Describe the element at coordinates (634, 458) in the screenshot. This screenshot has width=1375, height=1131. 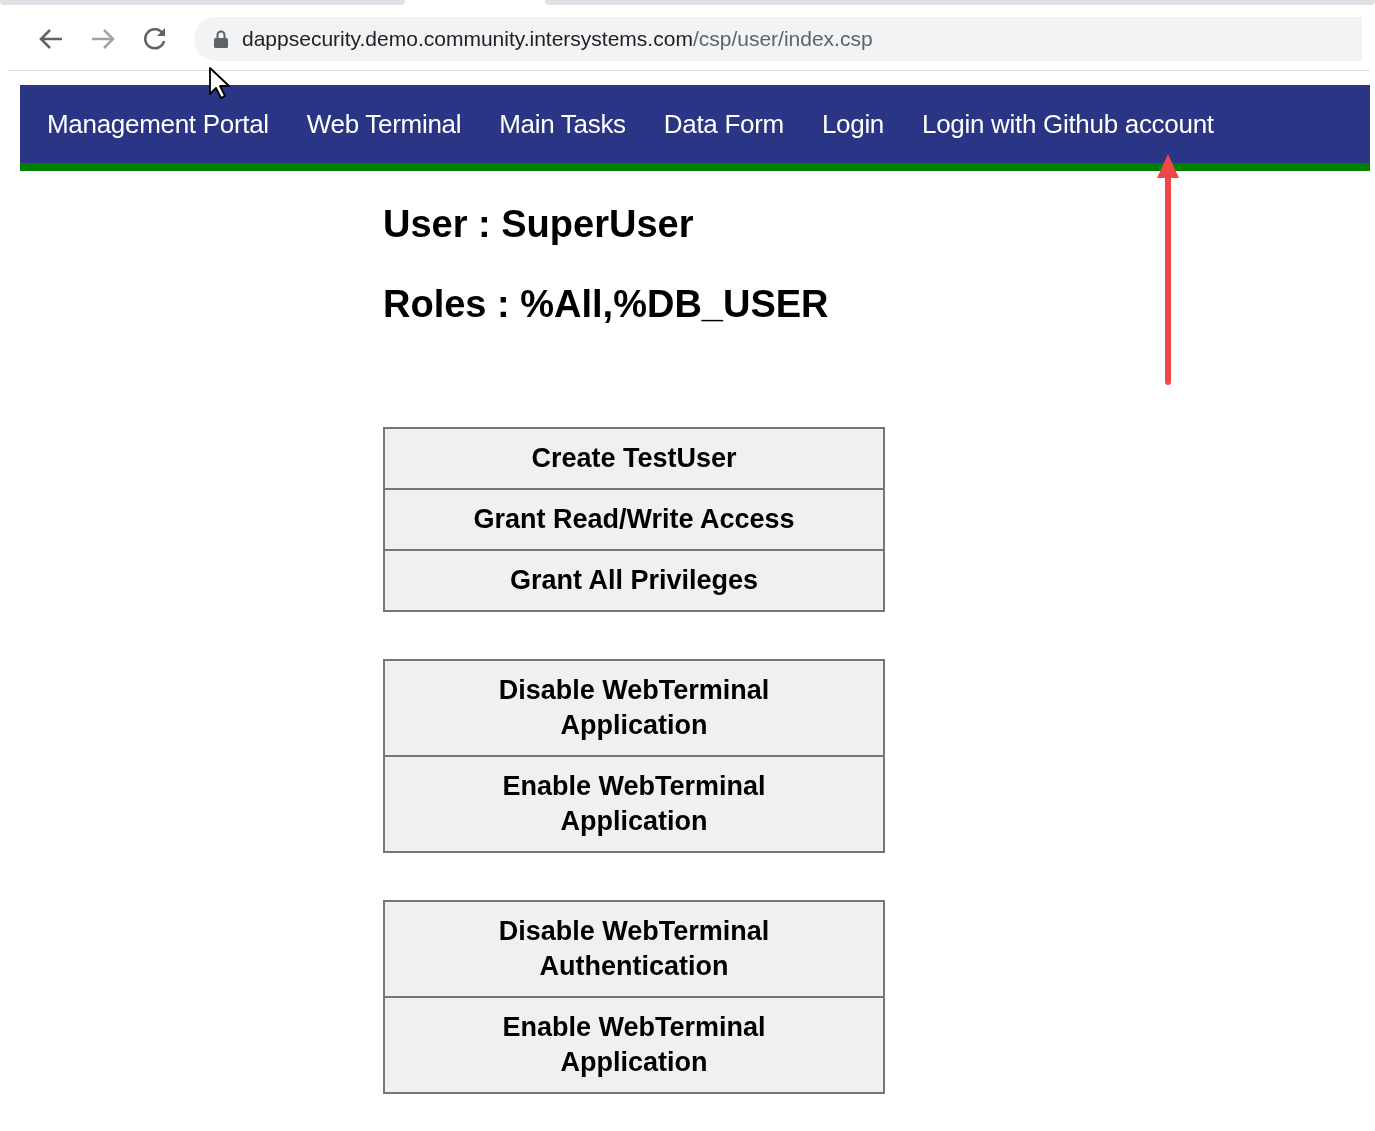
I see `action-button: Create TestUser` at that location.